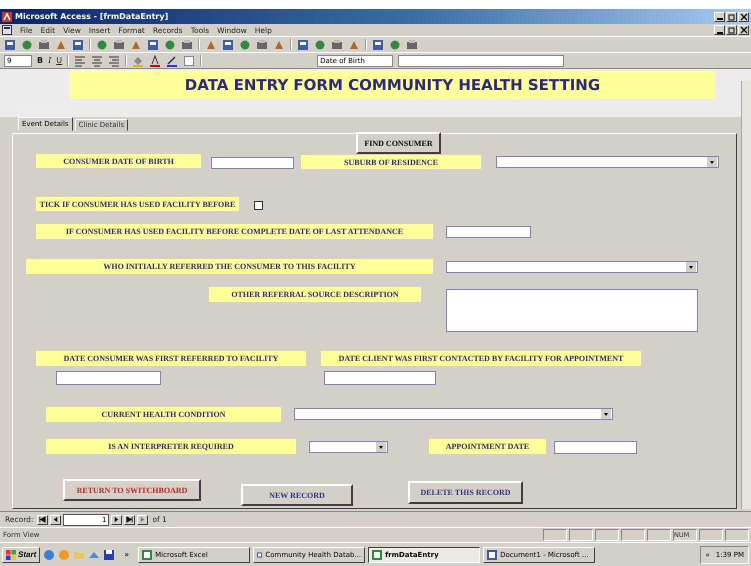 This screenshot has height=566, width=751. What do you see at coordinates (21, 554) in the screenshot?
I see `start-button: Start` at bounding box center [21, 554].